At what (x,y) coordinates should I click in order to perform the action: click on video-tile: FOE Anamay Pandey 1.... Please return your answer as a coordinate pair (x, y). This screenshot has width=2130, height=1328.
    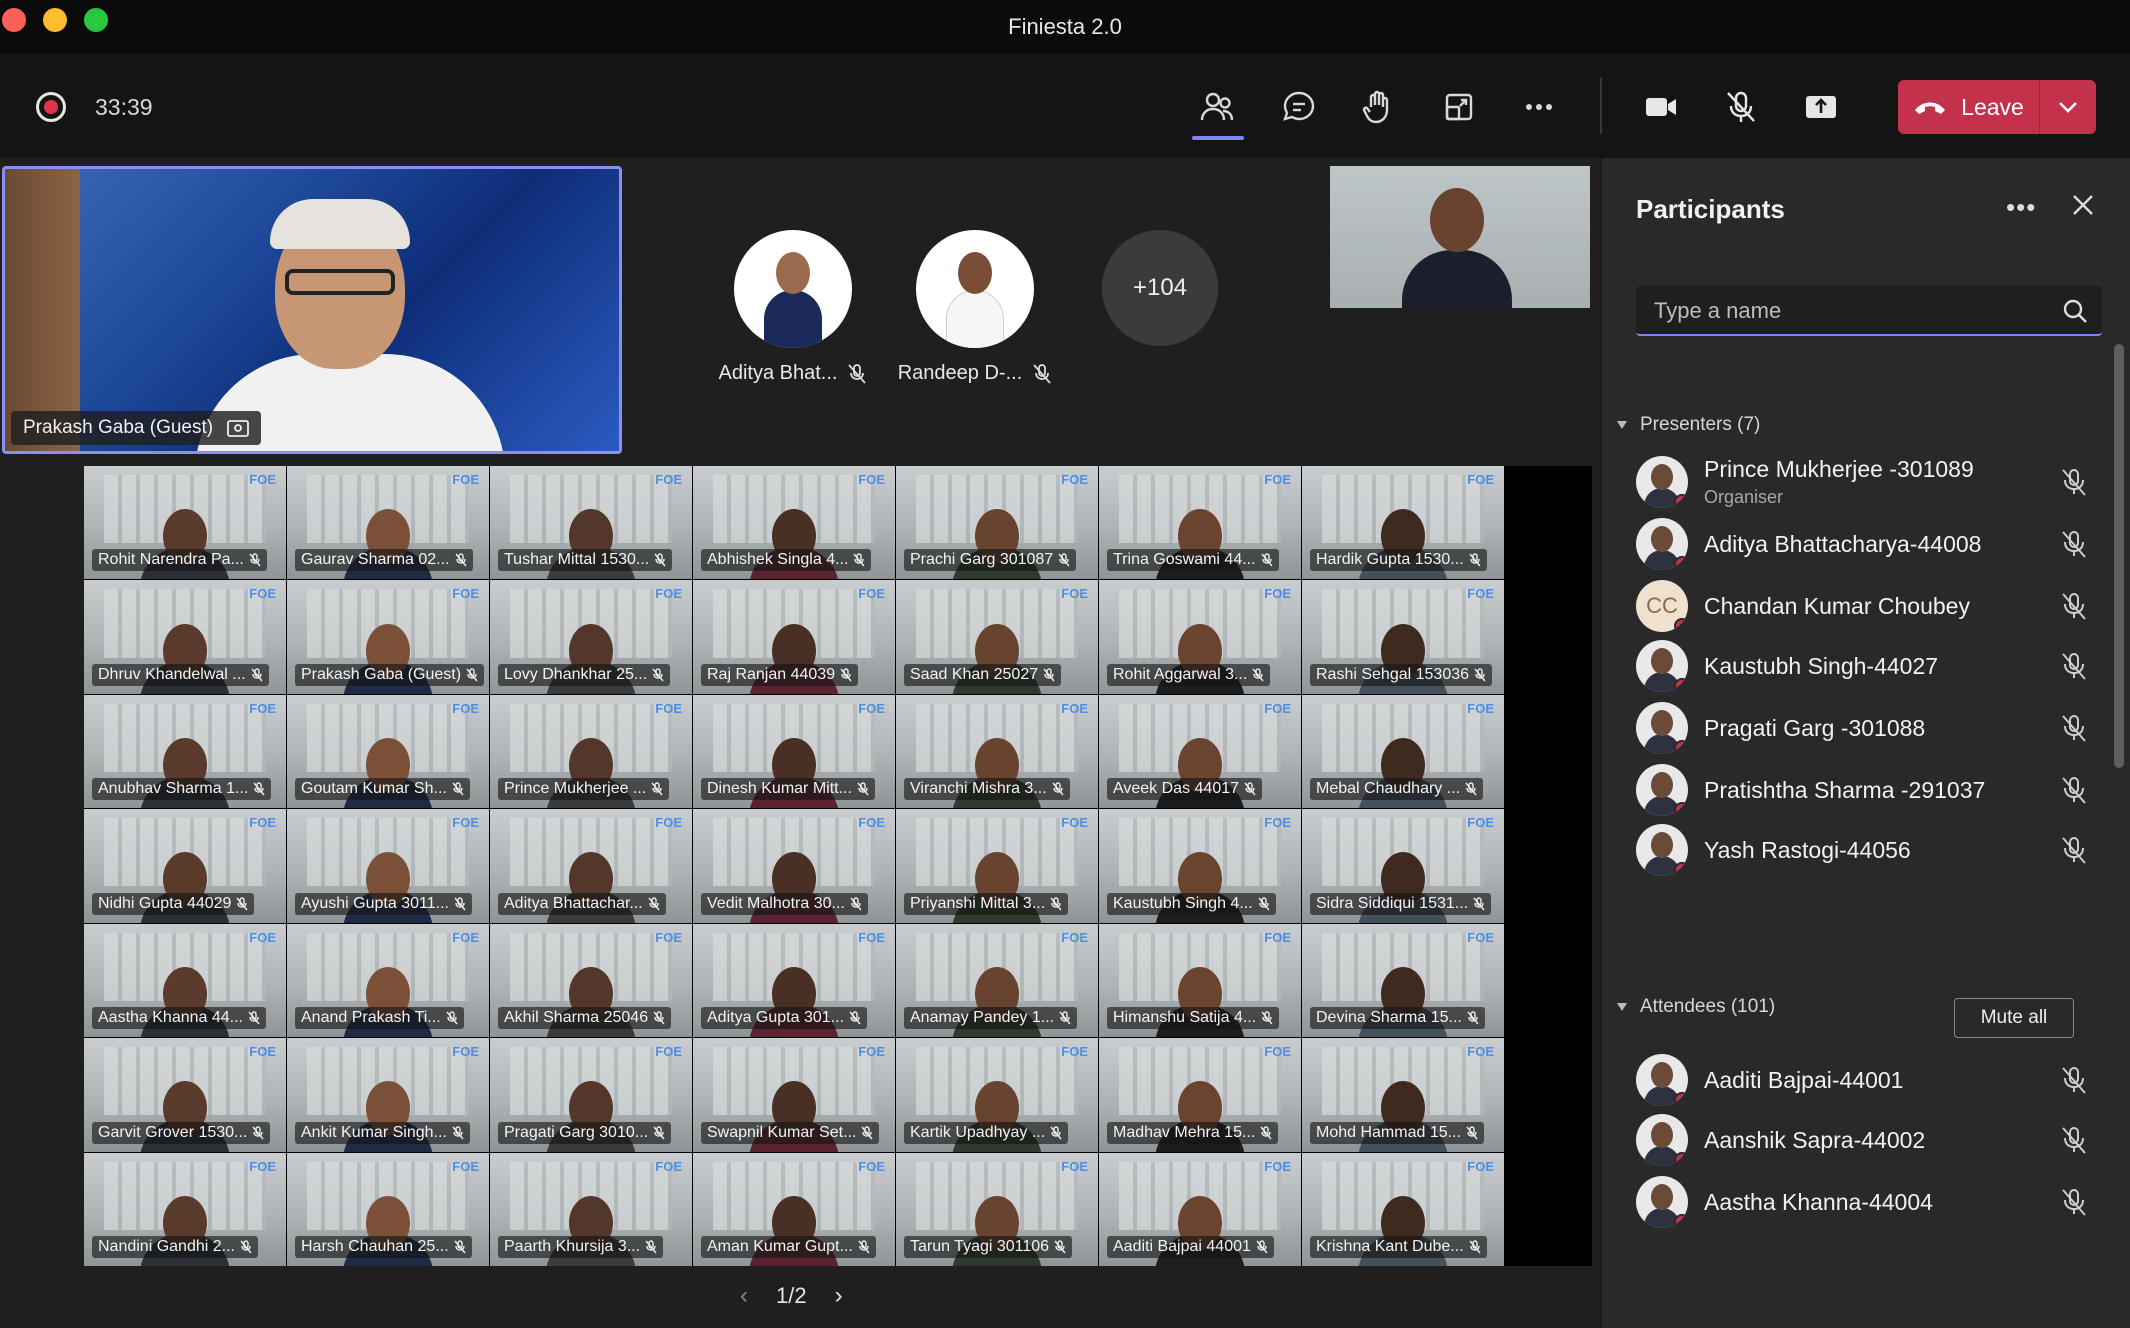
    Looking at the image, I should click on (997, 980).